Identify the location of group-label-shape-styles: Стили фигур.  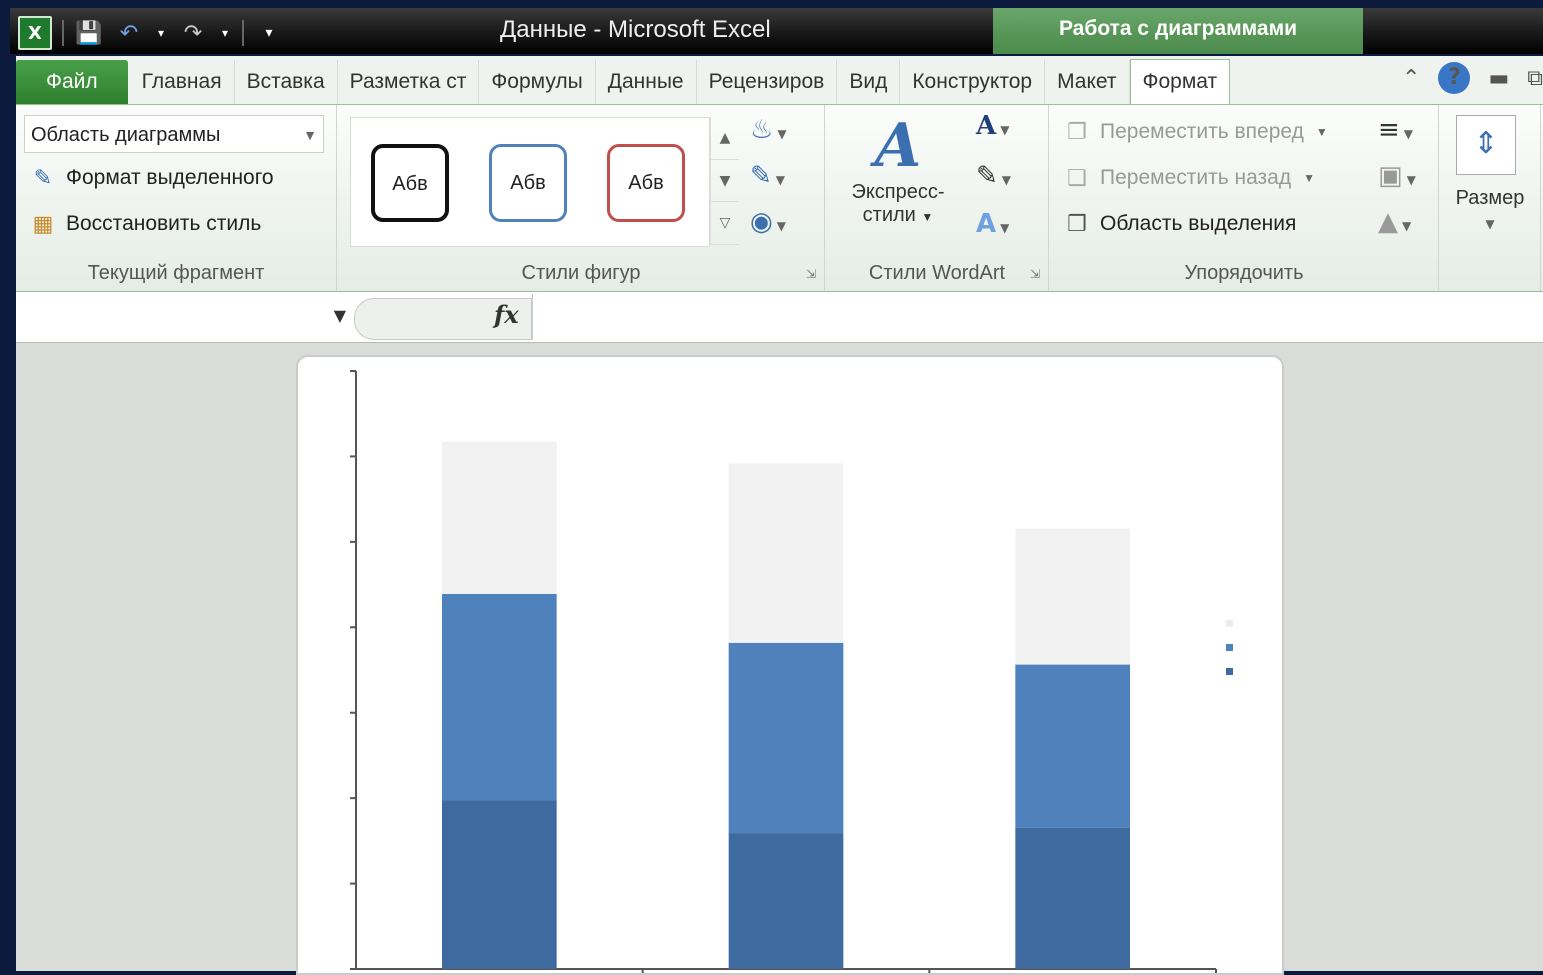
(581, 273).